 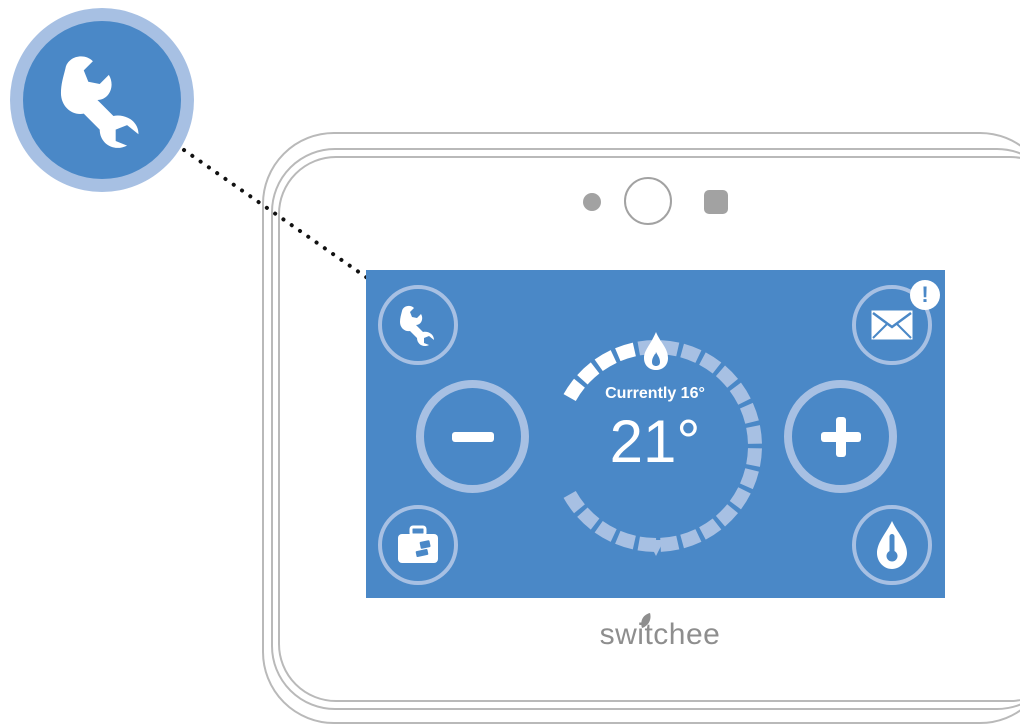 I want to click on settings-button, so click(x=418, y=325).